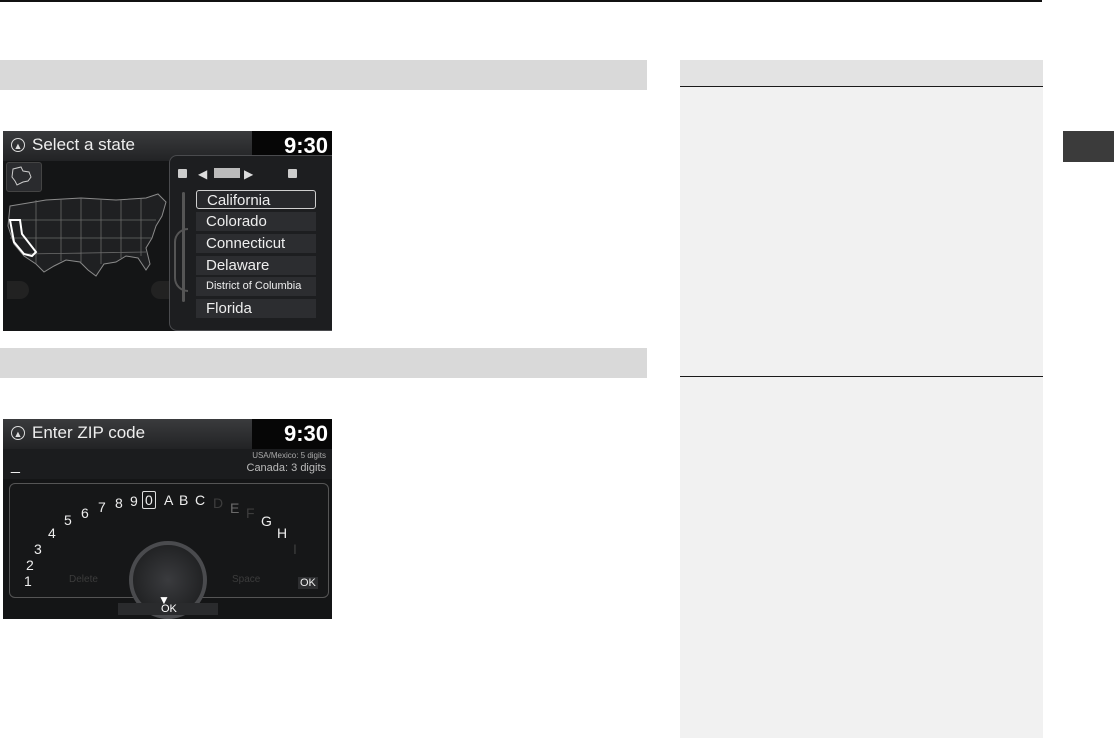 The height and width of the screenshot is (738, 1114). What do you see at coordinates (256, 286) in the screenshot?
I see `state-item-district-of-columbia: District of Columbia` at bounding box center [256, 286].